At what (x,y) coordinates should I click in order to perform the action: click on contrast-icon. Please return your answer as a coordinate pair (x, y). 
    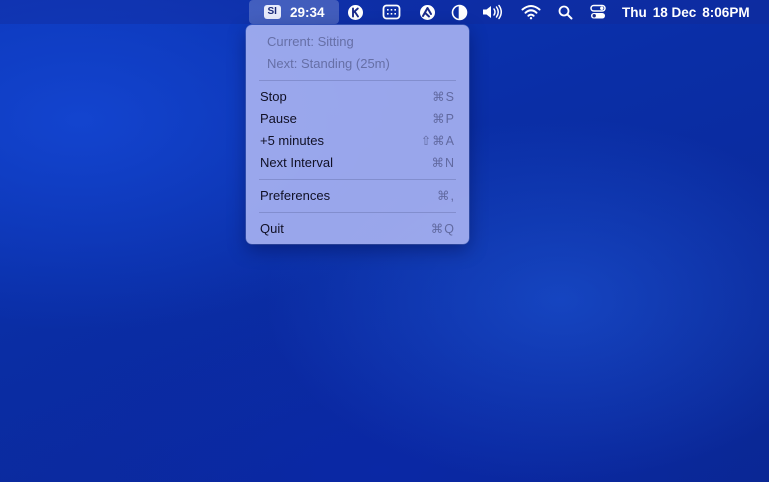
    Looking at the image, I should click on (459, 12).